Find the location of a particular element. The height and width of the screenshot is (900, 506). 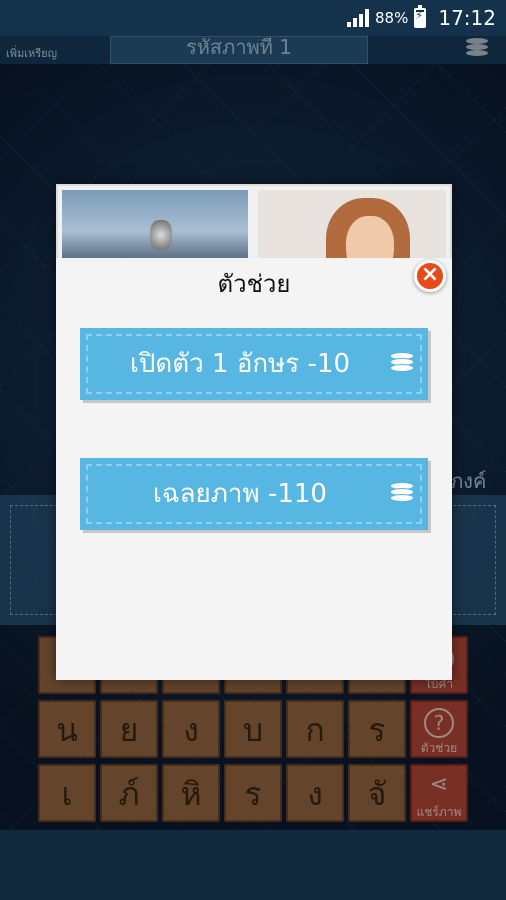

reveal-letter-button: เปิดตัว 1 อักษร -10 is located at coordinates (254, 364).